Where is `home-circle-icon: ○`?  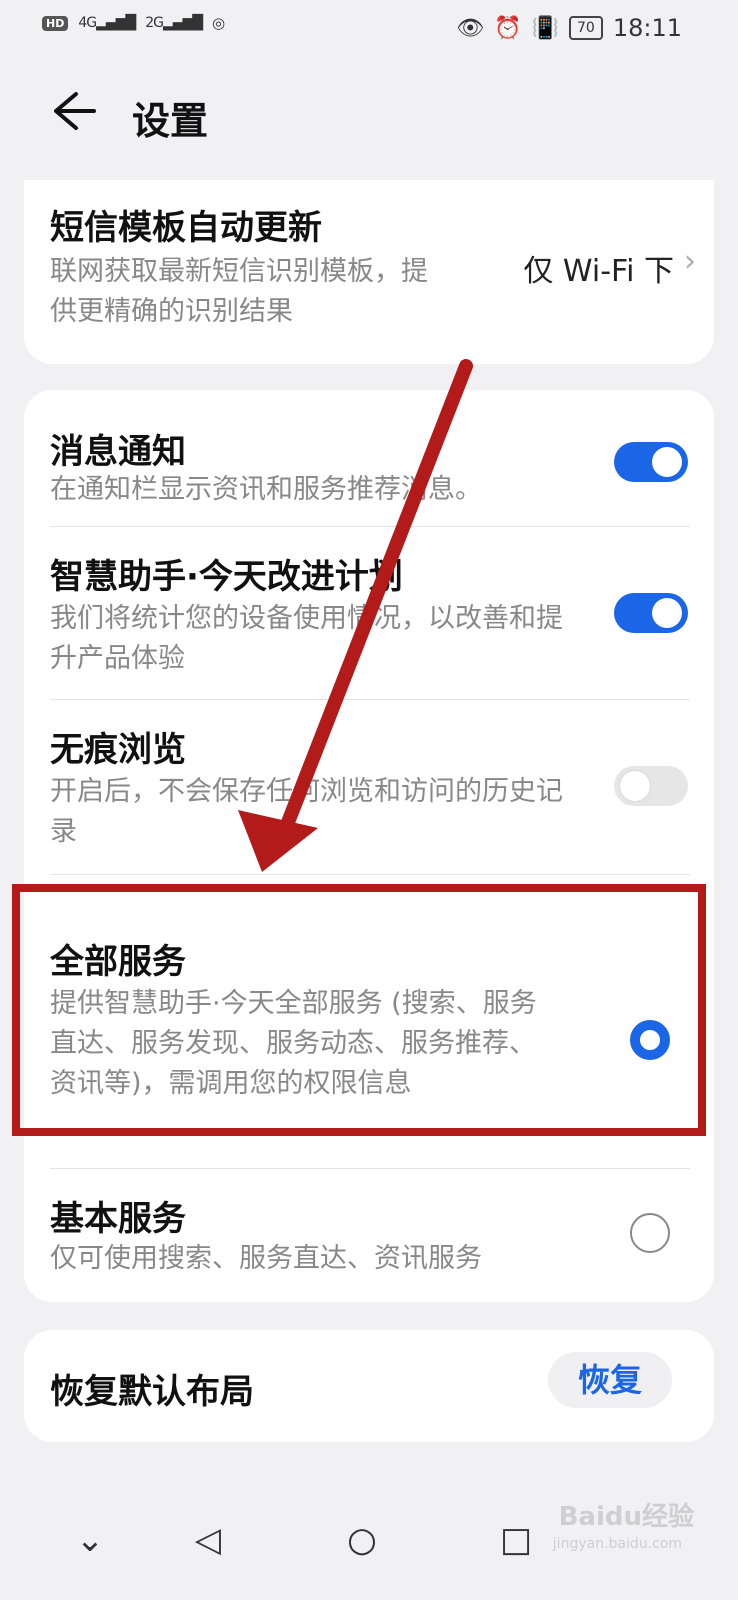
home-circle-icon: ○ is located at coordinates (362, 1540).